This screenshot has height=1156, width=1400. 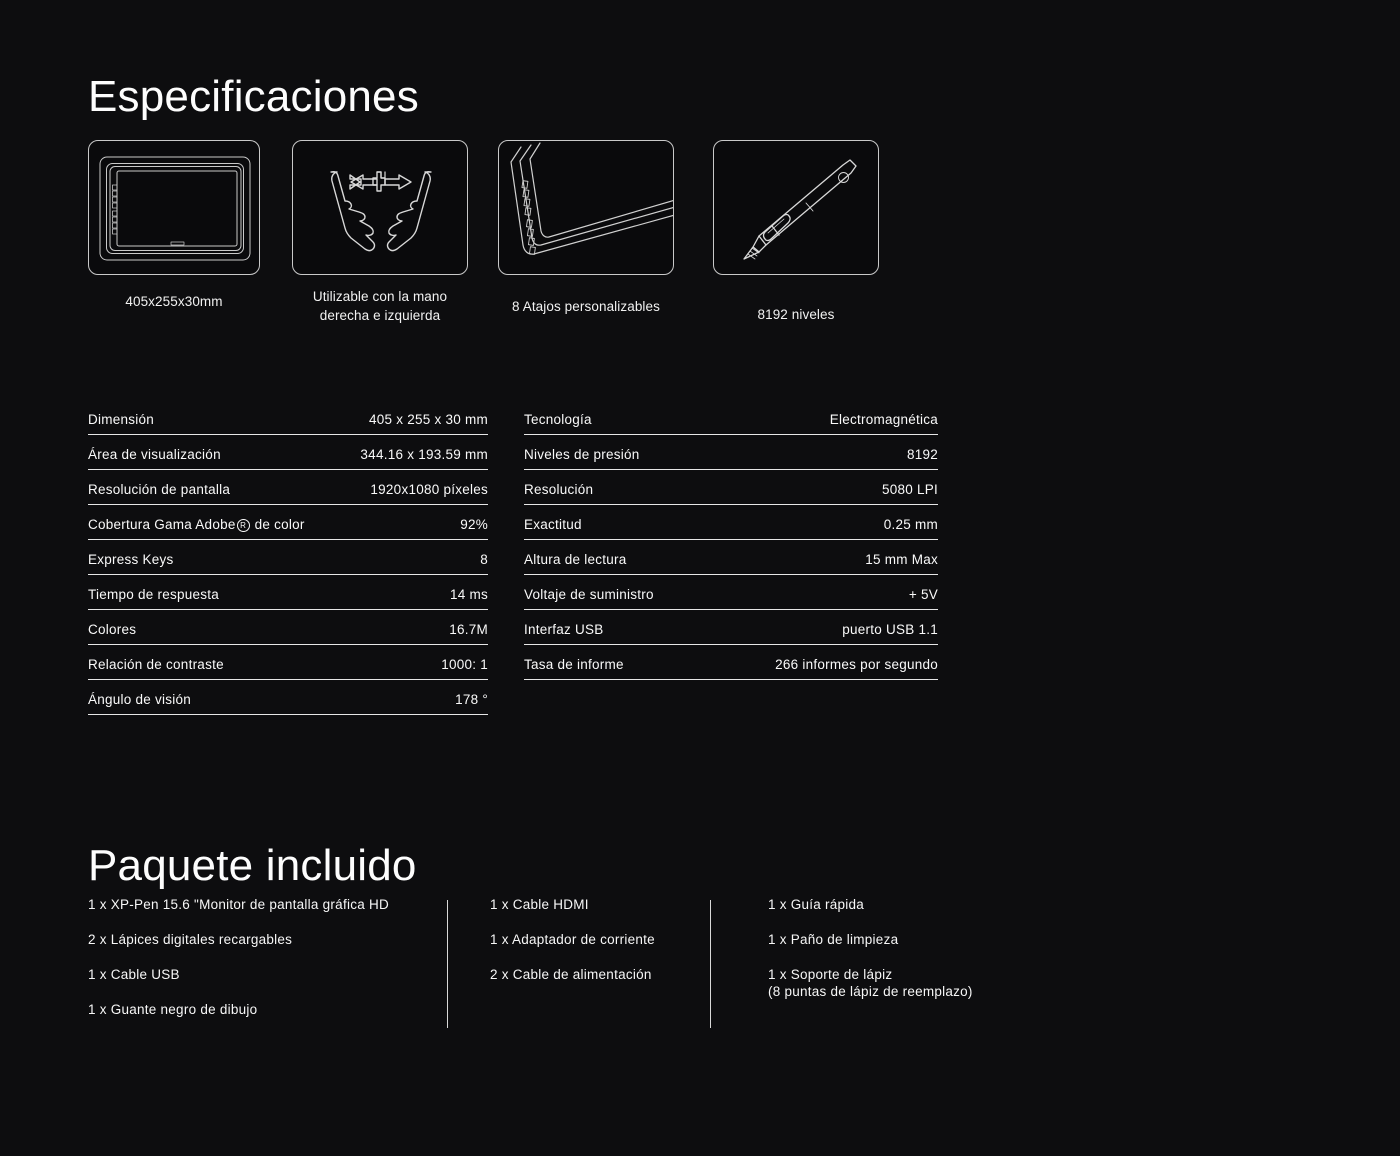 I want to click on package-list-item: 1 x Cable HDMI, so click(x=539, y=904).